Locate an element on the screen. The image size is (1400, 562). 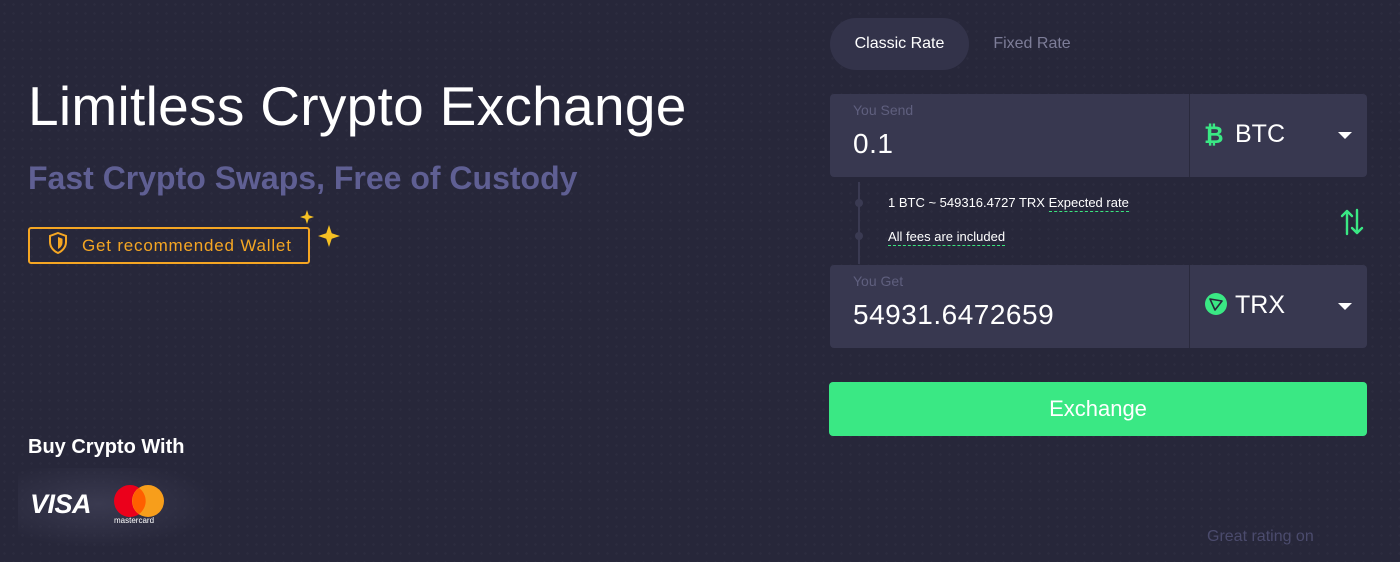
exchange-rate-text: 1 BTC ~ 549316.4727 TRX is located at coordinates (966, 202).